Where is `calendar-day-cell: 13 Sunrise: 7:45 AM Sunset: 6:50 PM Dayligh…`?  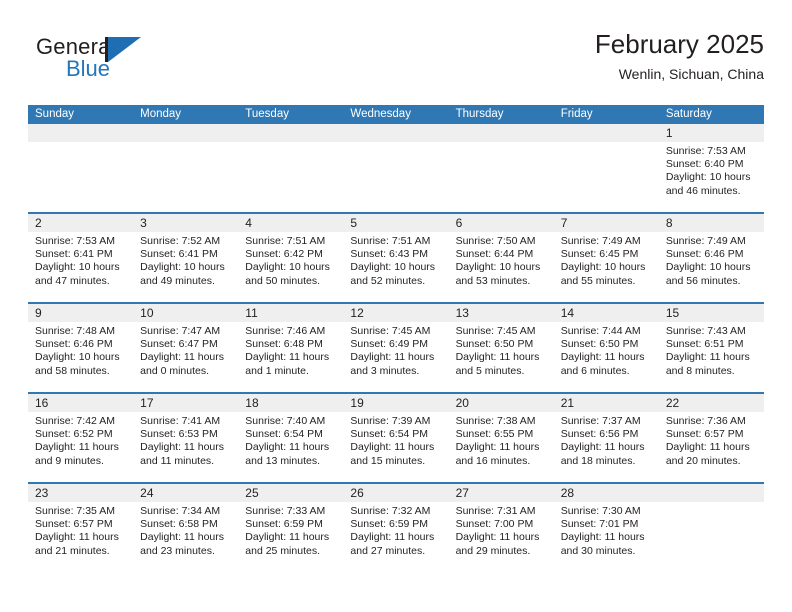
calendar-day-cell: 13 Sunrise: 7:45 AM Sunset: 6:50 PM Dayligh… is located at coordinates (501, 348).